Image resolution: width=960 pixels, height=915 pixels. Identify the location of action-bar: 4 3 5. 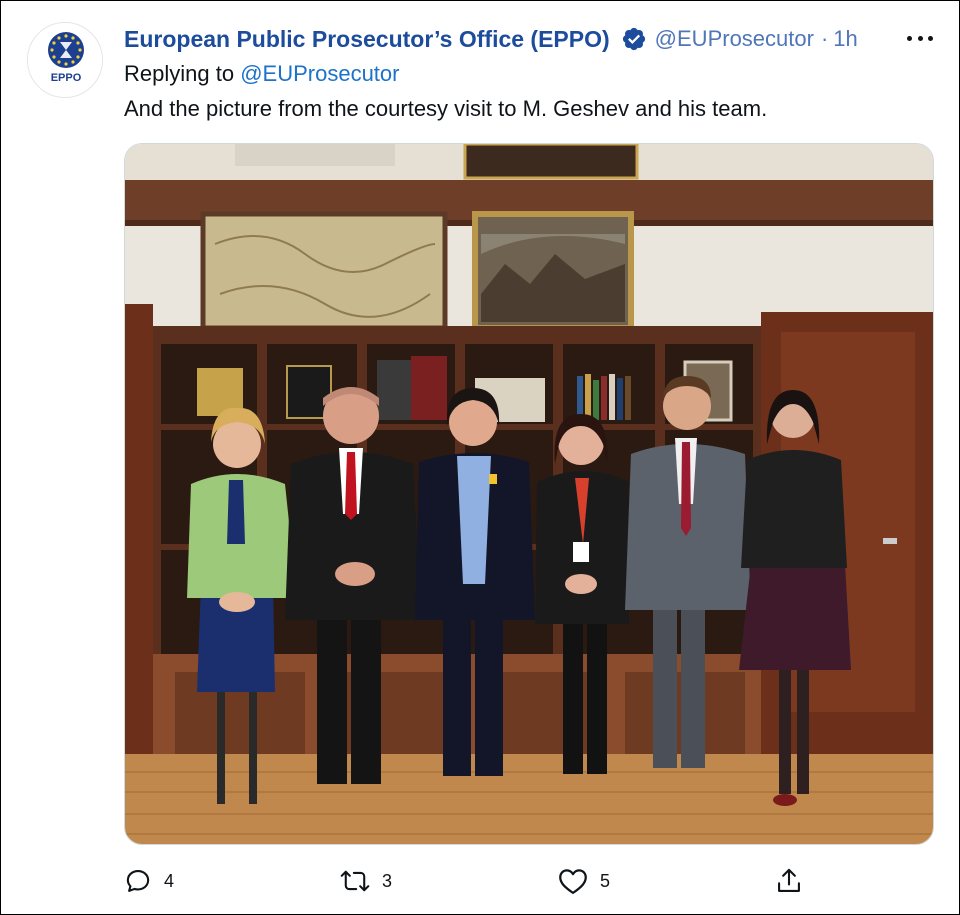
(469, 881).